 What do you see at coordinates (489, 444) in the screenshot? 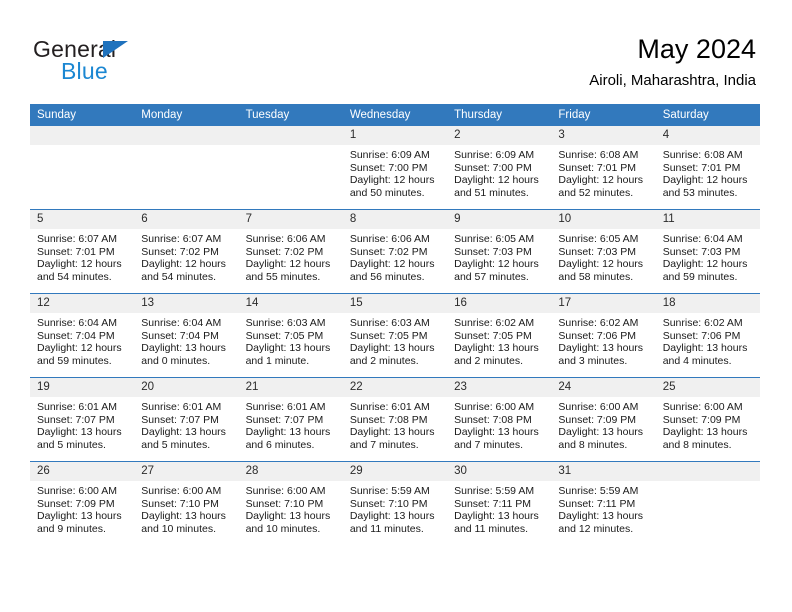
I see `daylight-text-line2: and 7 minutes.` at bounding box center [489, 444].